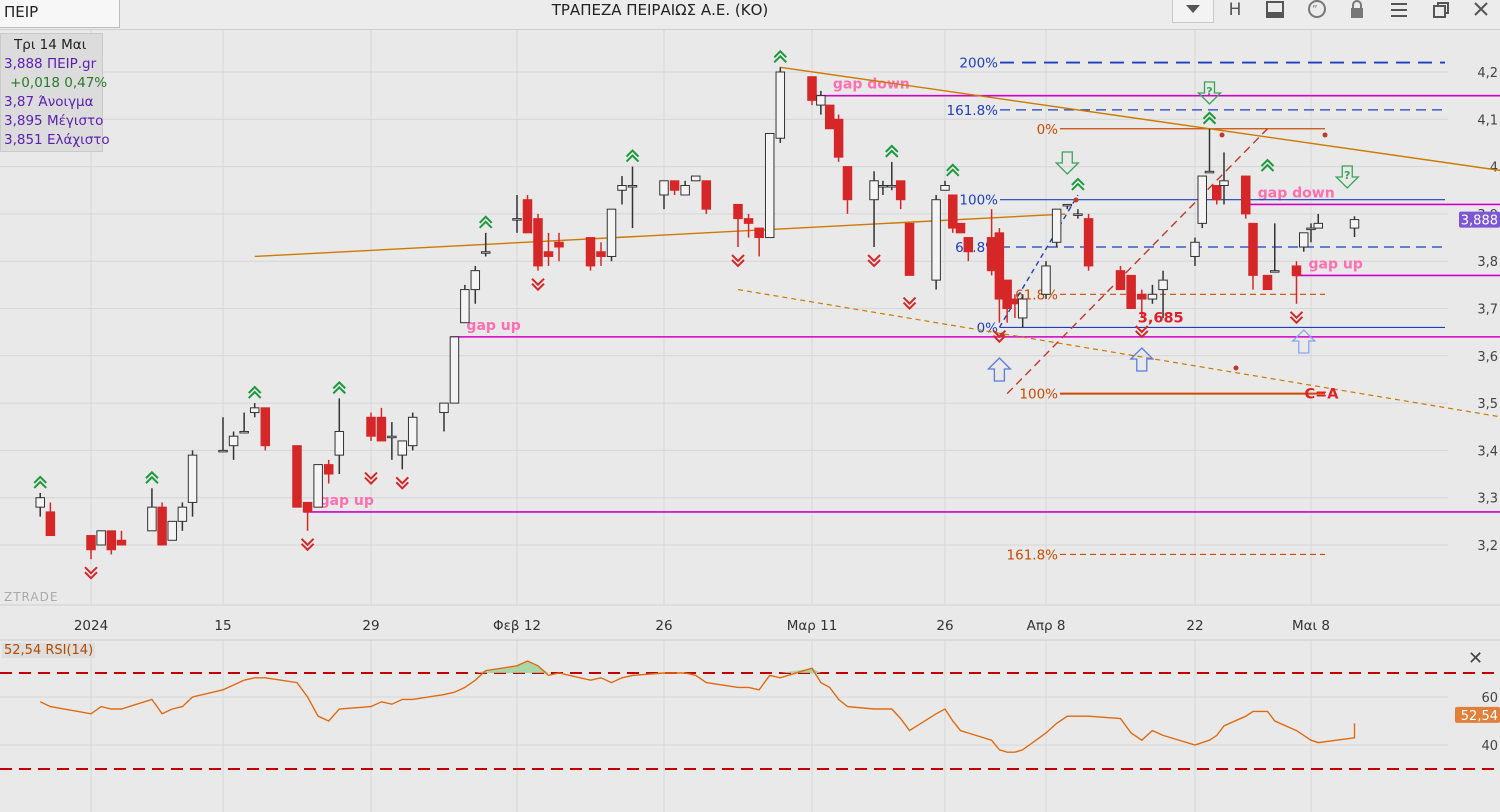  Describe the element at coordinates (1399, 11) in the screenshot. I see `menu-icon` at that location.